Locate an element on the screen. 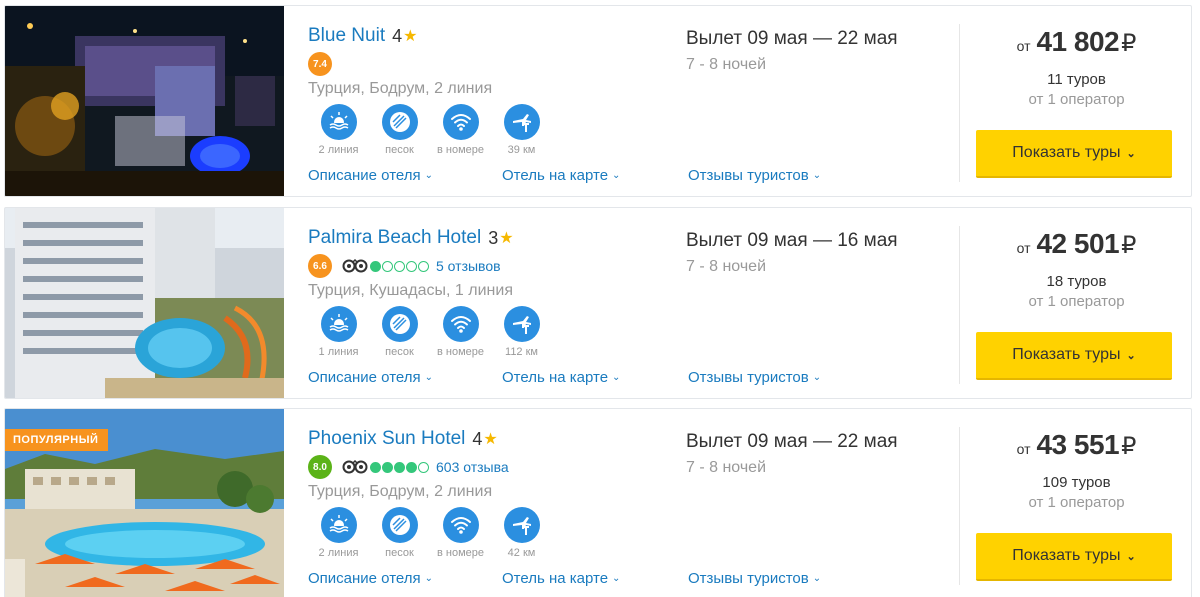  tour-dates: Вылет 09 мая — 16 мая 7 - 8 ночей is located at coordinates (811, 253).